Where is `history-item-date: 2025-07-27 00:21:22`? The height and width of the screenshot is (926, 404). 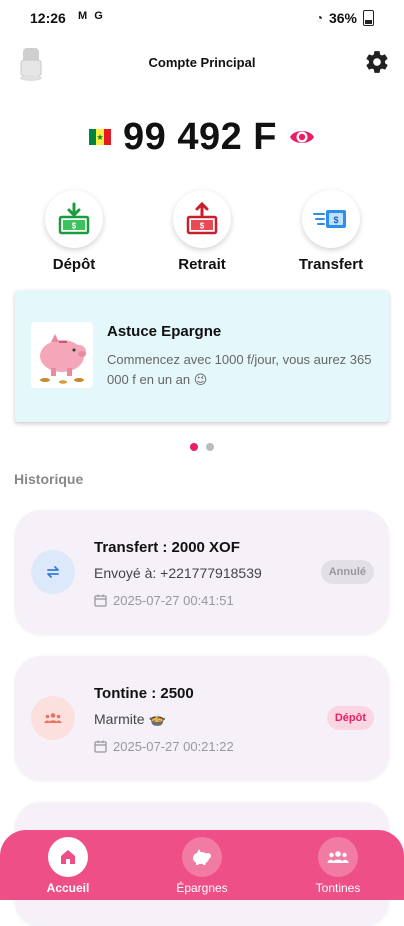
history-item-date: 2025-07-27 00:21:22 is located at coordinates (173, 746).